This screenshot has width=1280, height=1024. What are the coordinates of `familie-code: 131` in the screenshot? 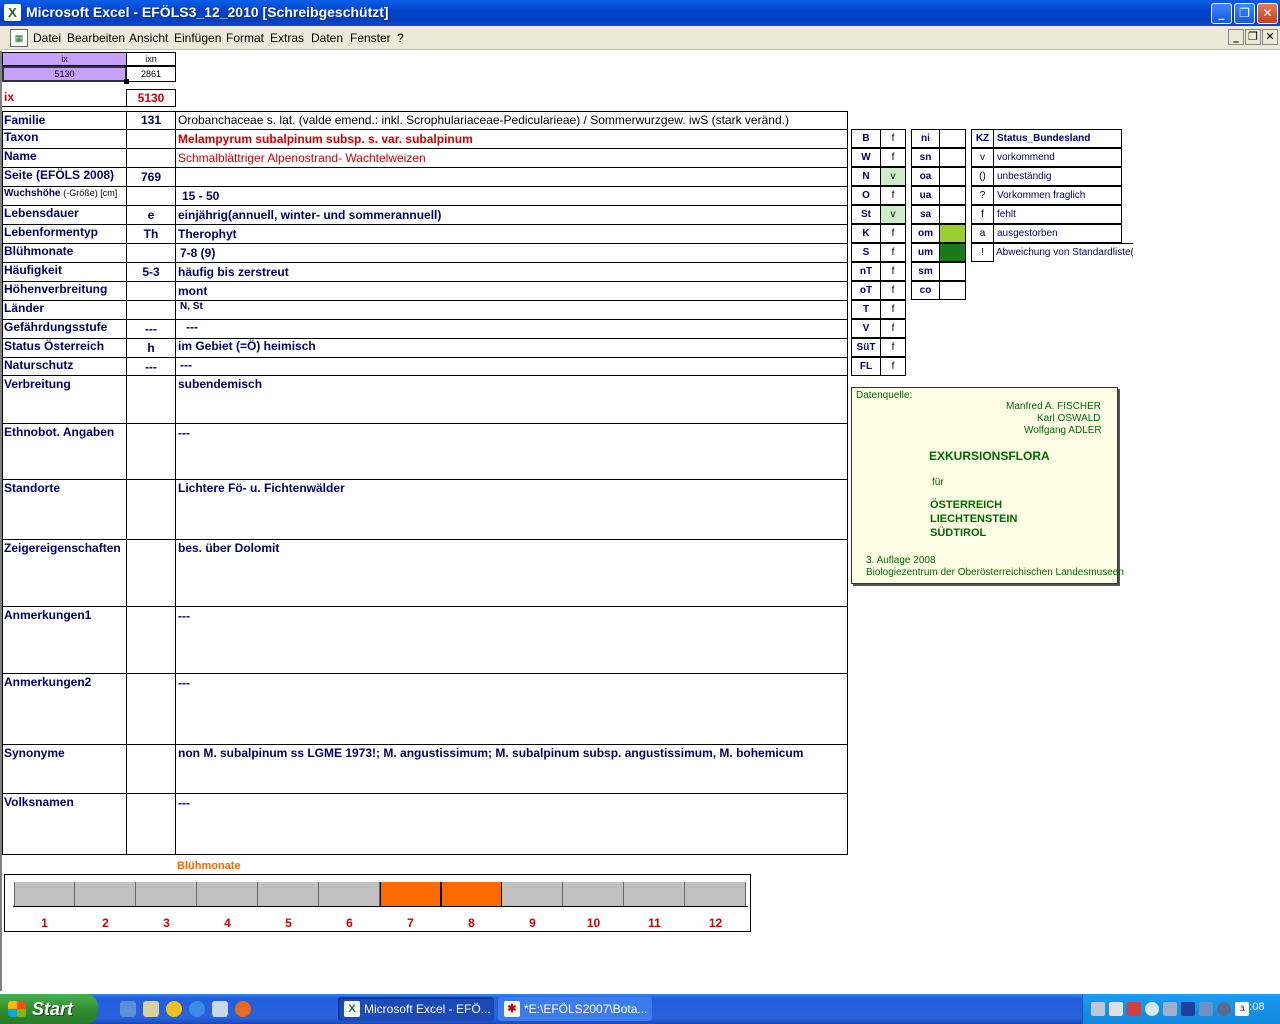 It's located at (151, 120).